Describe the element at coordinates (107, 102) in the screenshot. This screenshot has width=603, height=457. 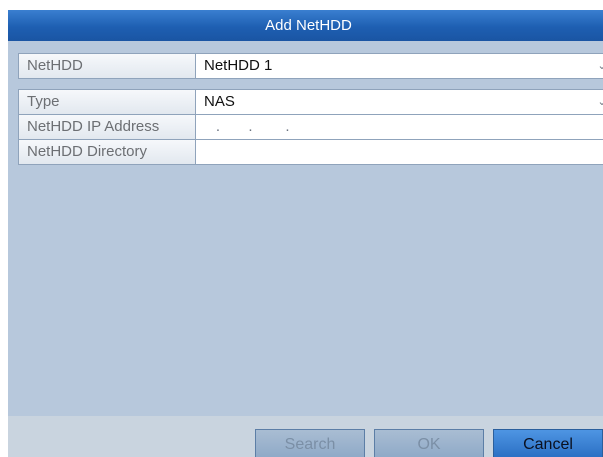
I see `type-label: Type` at that location.